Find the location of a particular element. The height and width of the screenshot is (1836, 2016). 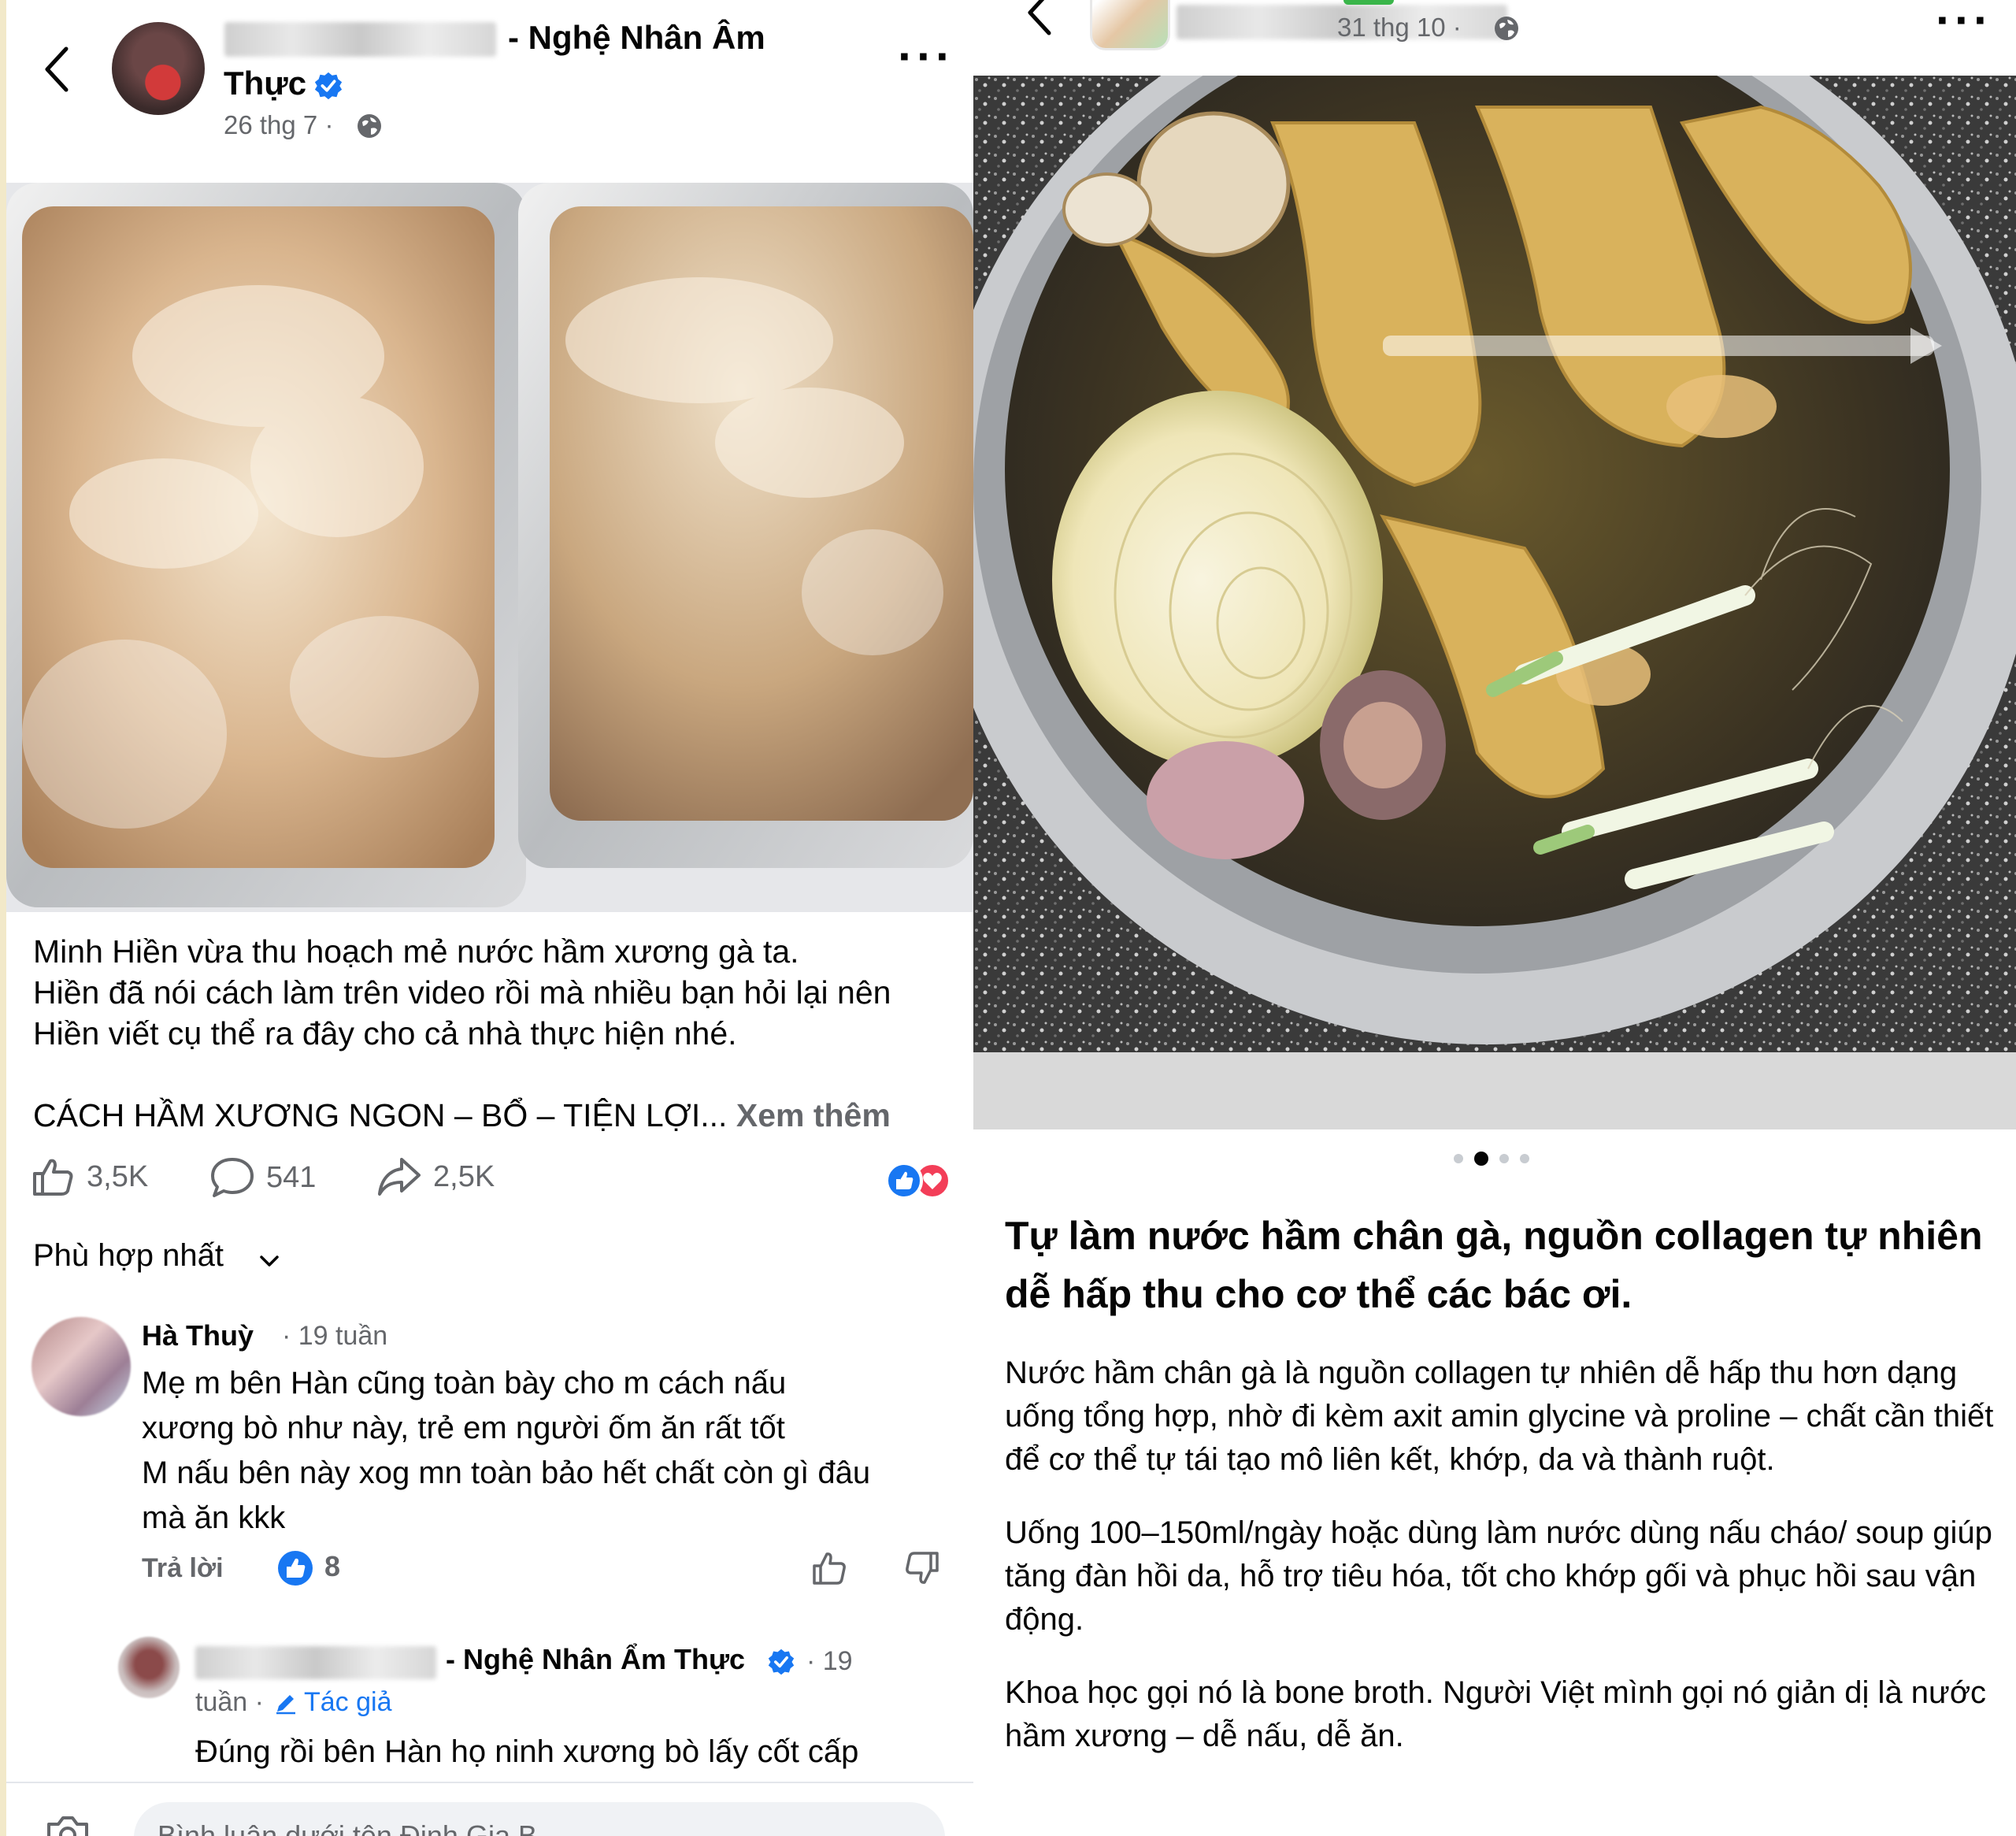

comment-sort-dropdown: Phù hợp nhất is located at coordinates (128, 1256).